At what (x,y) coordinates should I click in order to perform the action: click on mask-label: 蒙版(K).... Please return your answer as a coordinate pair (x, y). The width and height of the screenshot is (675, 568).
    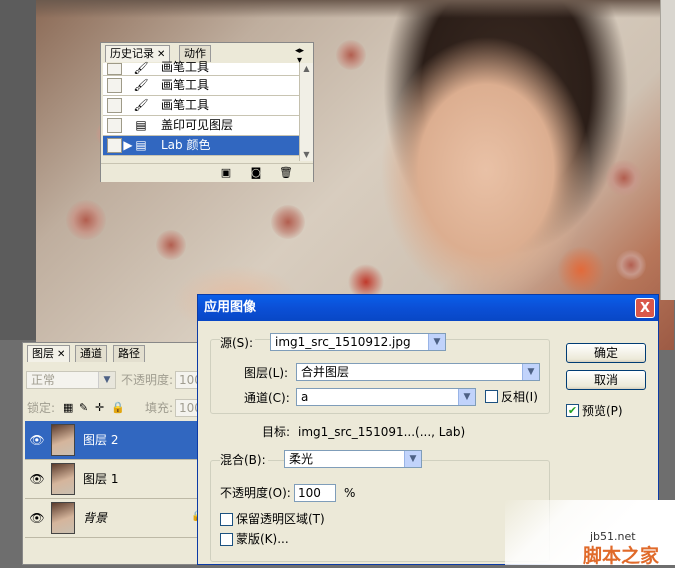
    Looking at the image, I should click on (262, 539).